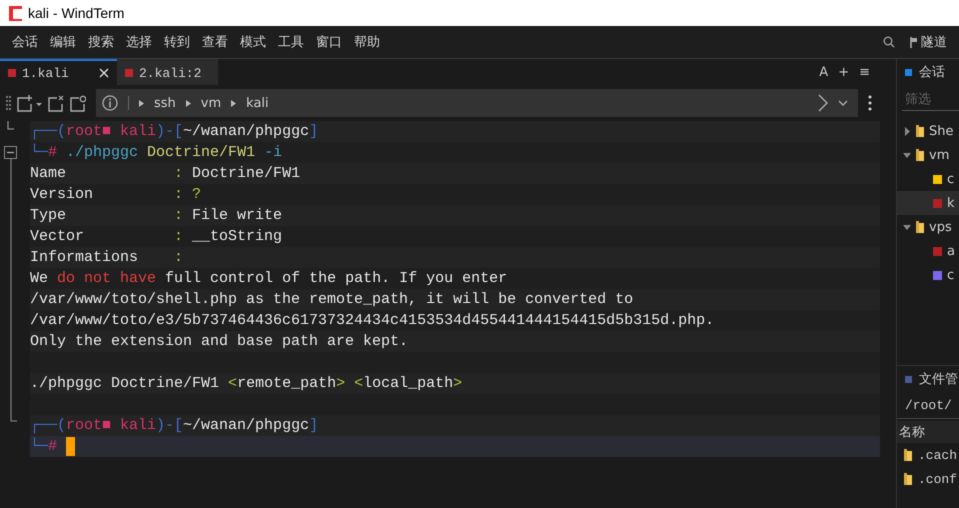 The width and height of the screenshot is (959, 508). I want to click on tree-item: vm, so click(928, 155).